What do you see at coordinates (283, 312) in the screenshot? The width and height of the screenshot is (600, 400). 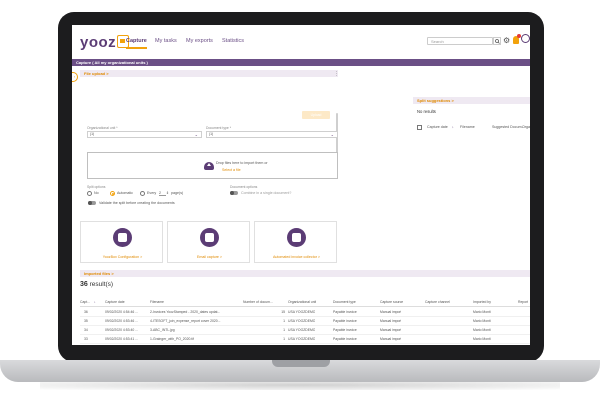 I see `table-cell: 15` at bounding box center [283, 312].